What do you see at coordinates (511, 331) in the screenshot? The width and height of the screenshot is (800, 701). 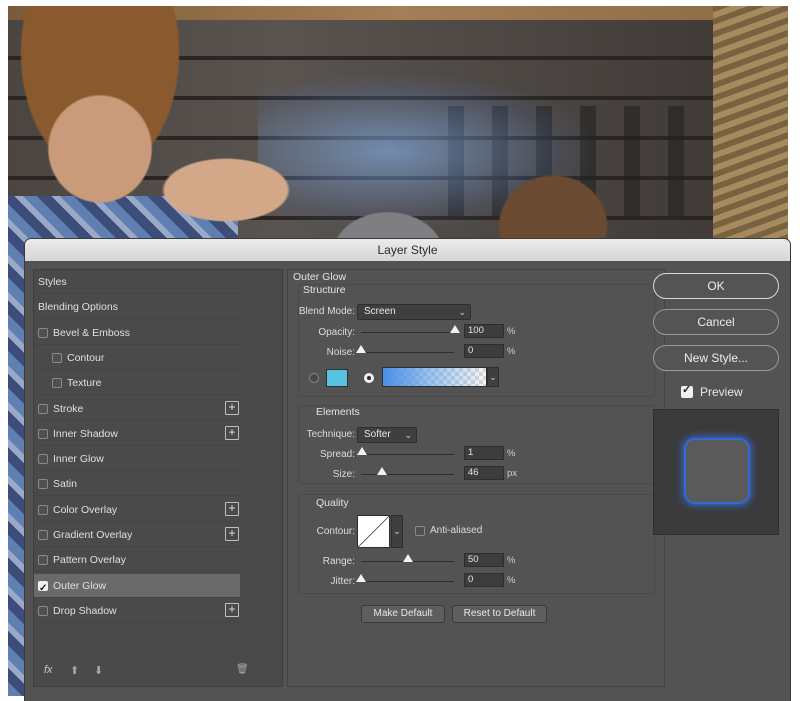 I see `opacity-unit: %` at bounding box center [511, 331].